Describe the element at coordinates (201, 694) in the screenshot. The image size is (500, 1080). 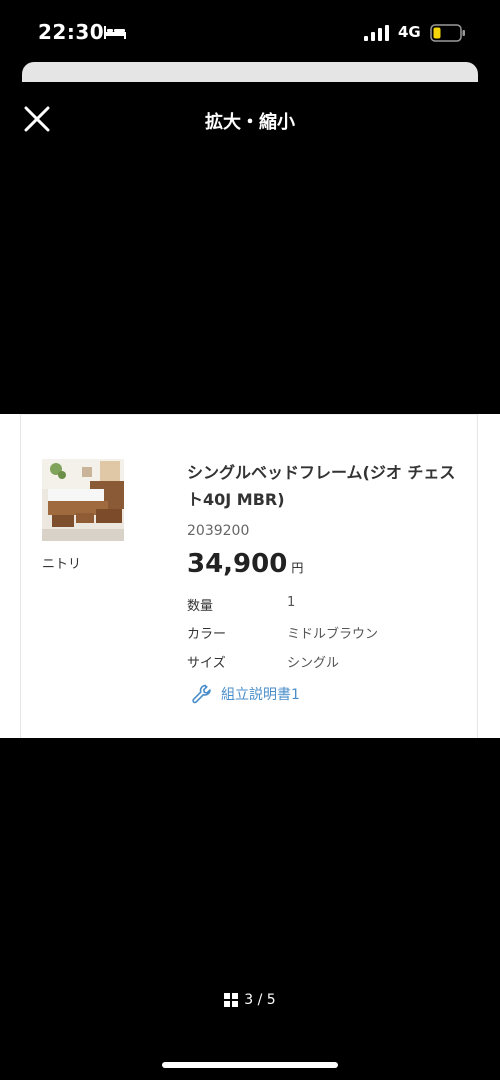
I see `wrench-icon` at that location.